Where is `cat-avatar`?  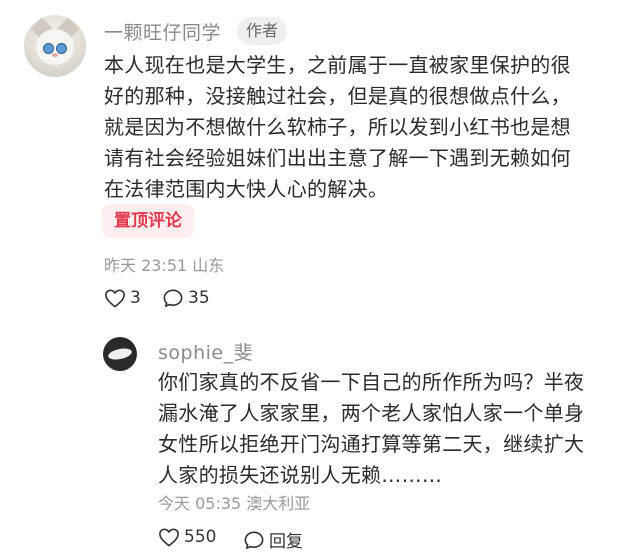 cat-avatar is located at coordinates (55, 46).